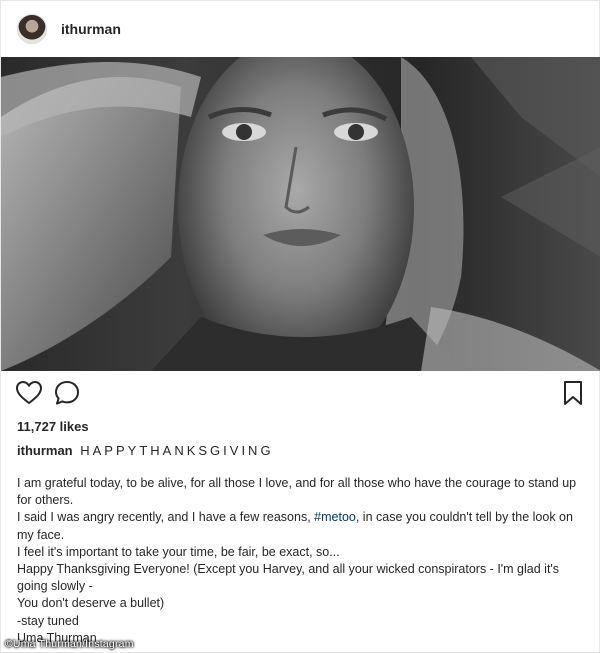  I want to click on avatar, so click(32, 29).